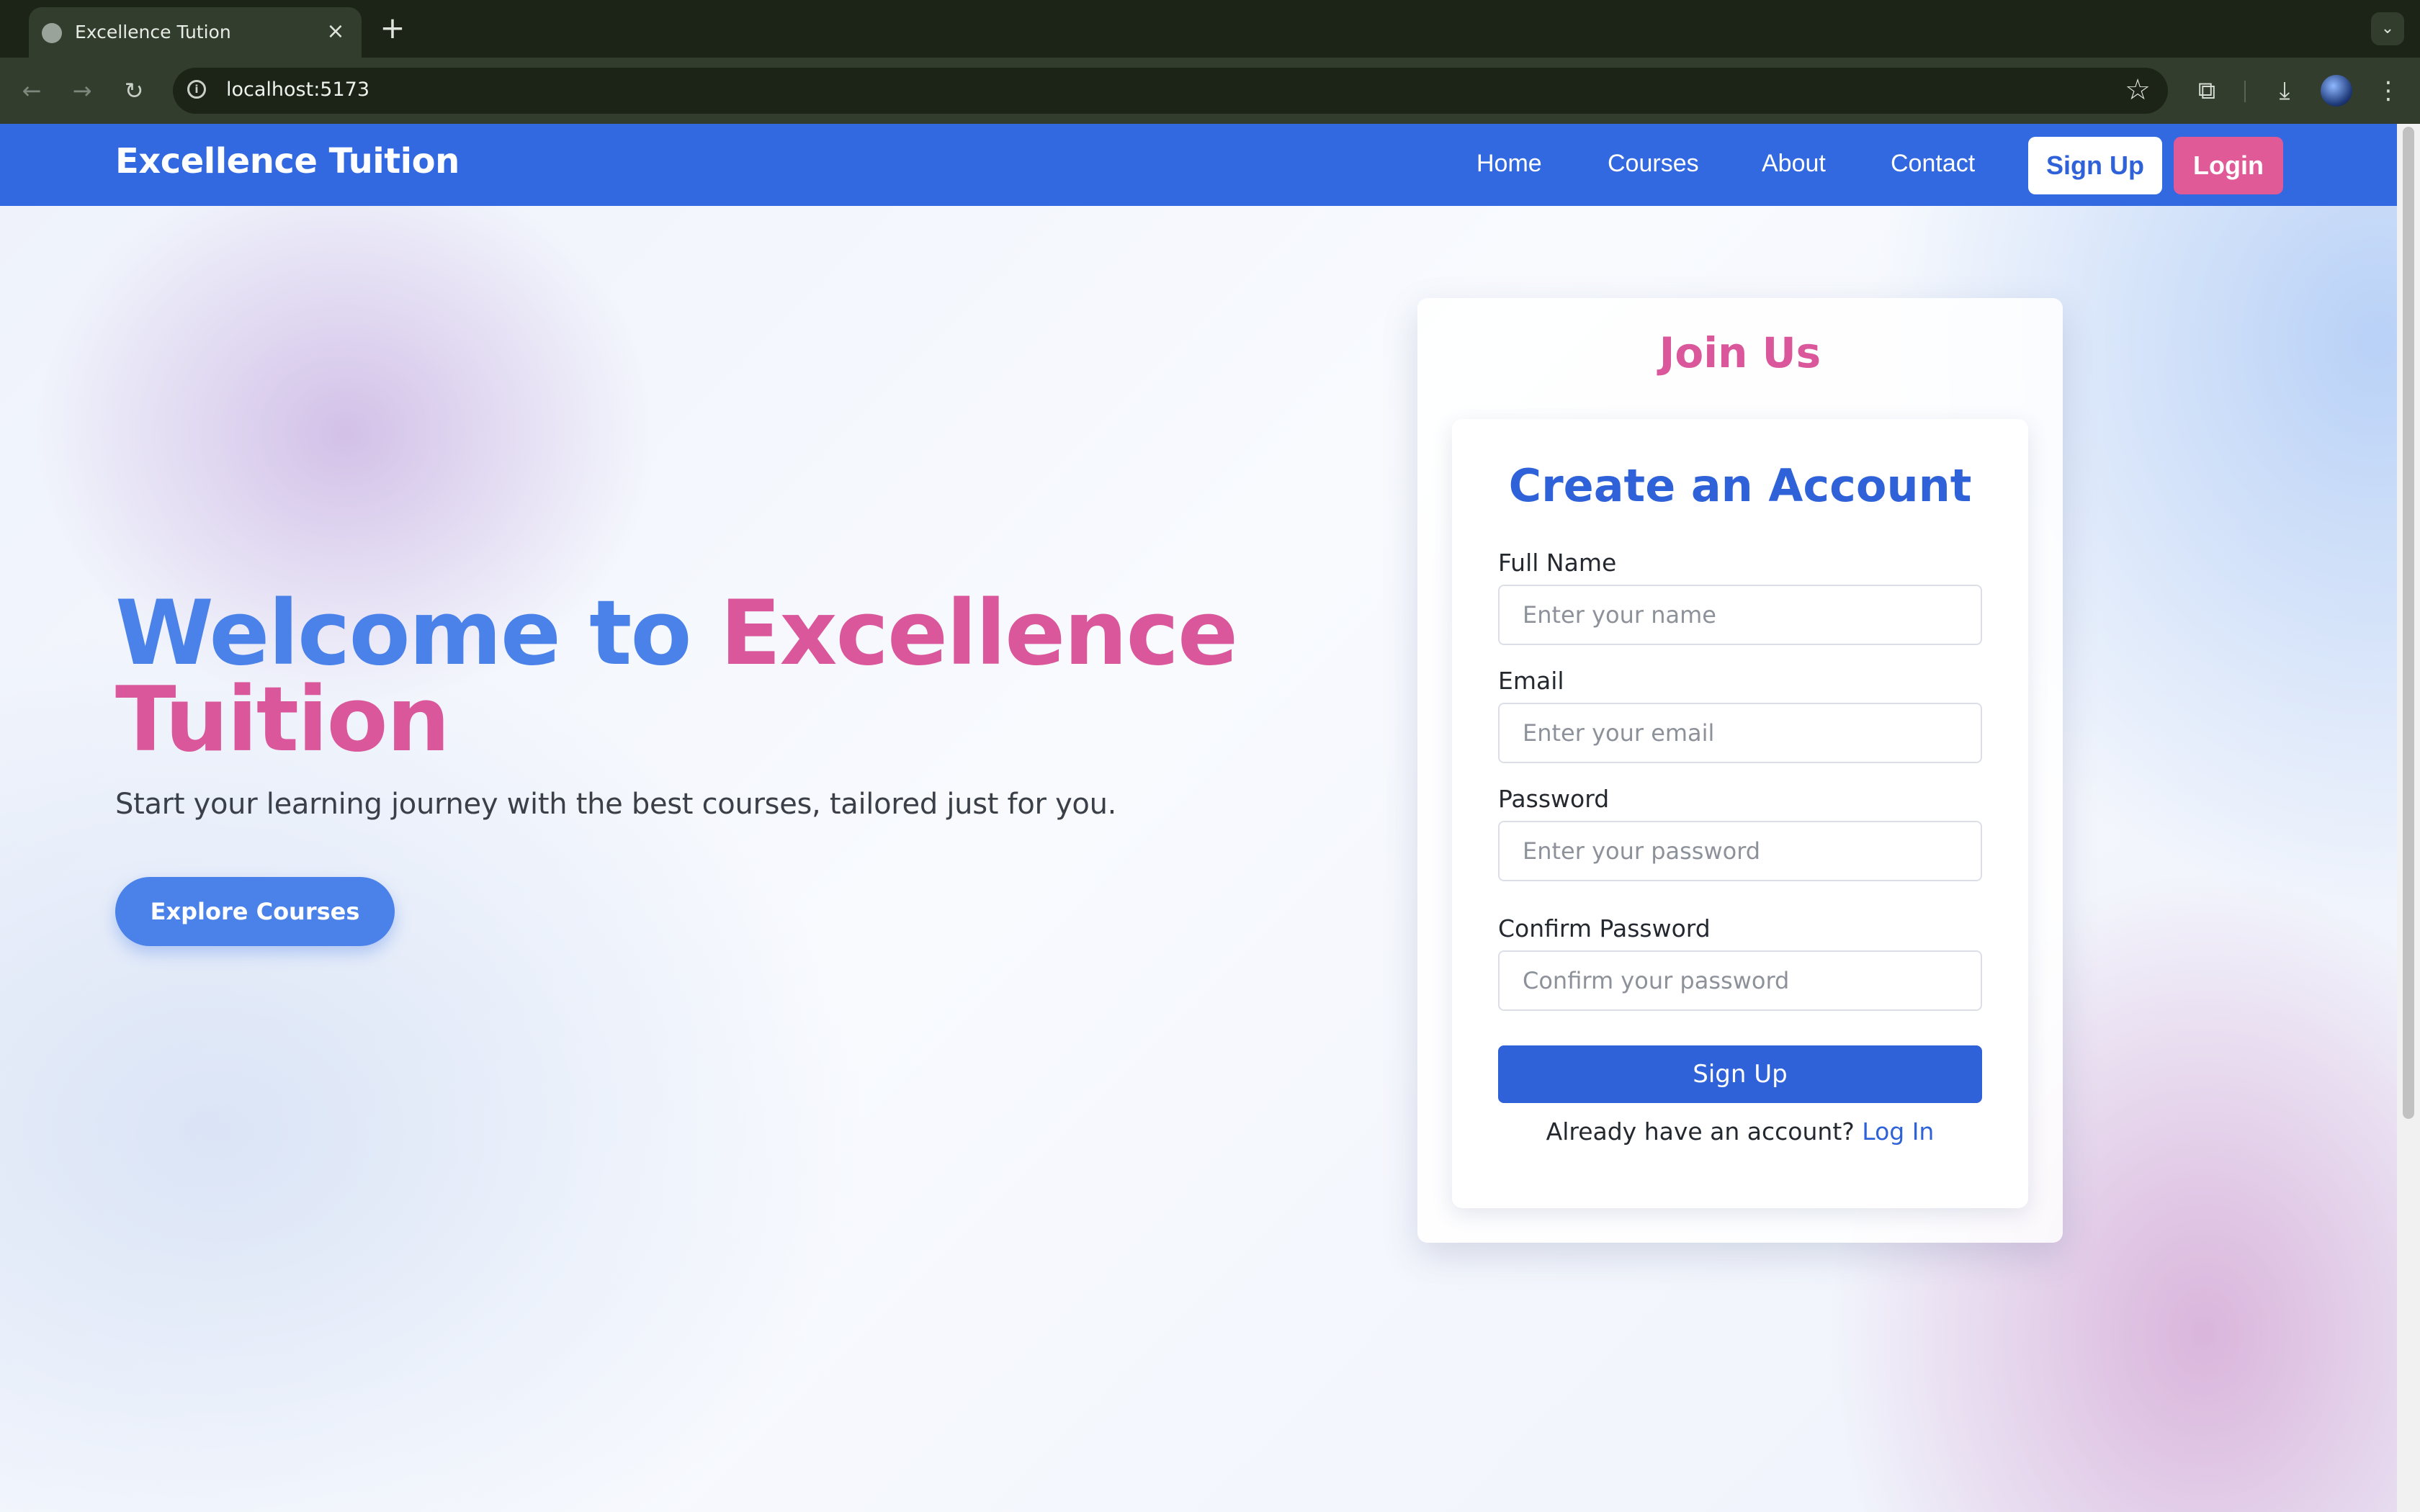  I want to click on nav-link-courses: Courses, so click(1653, 164).